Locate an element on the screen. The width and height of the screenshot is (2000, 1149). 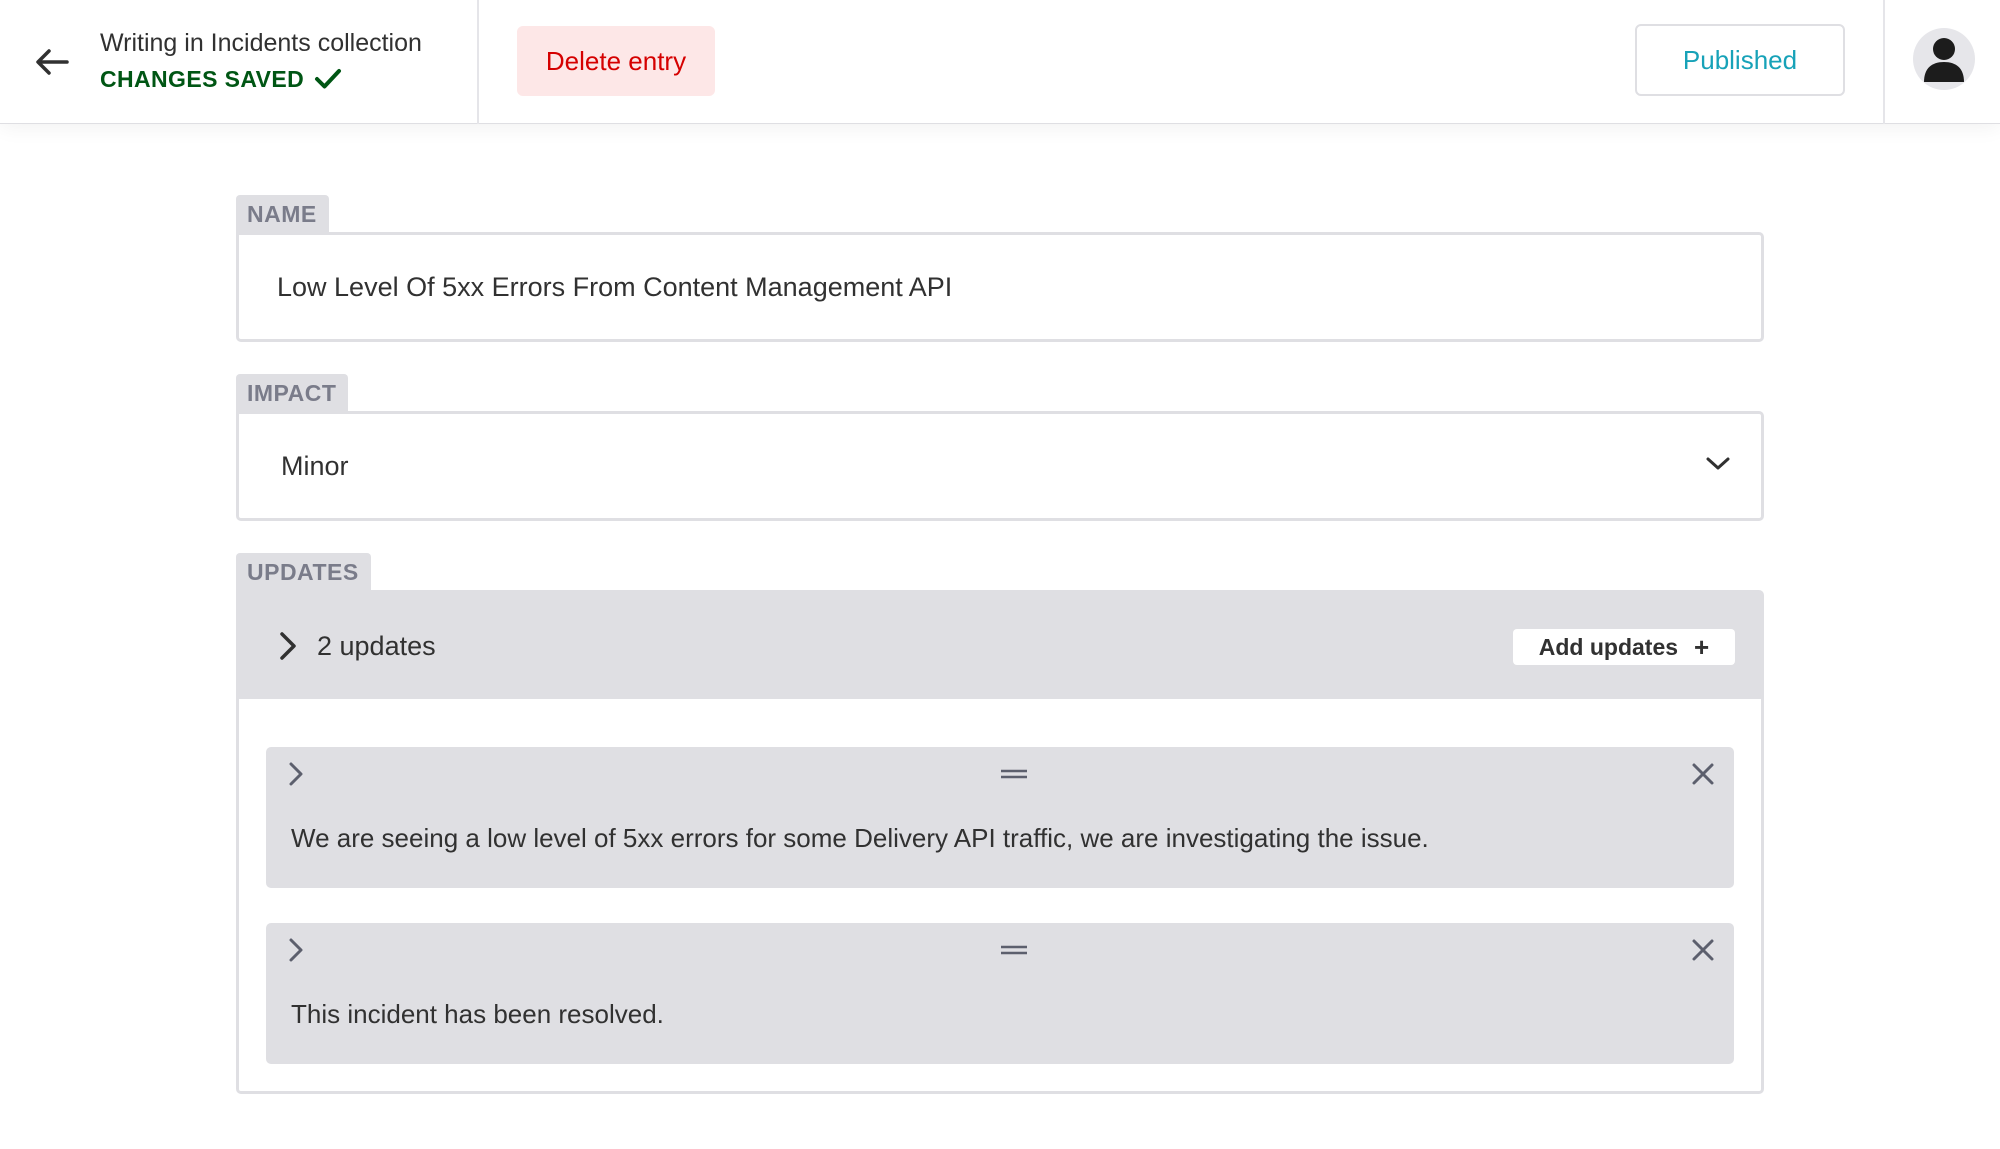
plus-icon: + is located at coordinates (1702, 647).